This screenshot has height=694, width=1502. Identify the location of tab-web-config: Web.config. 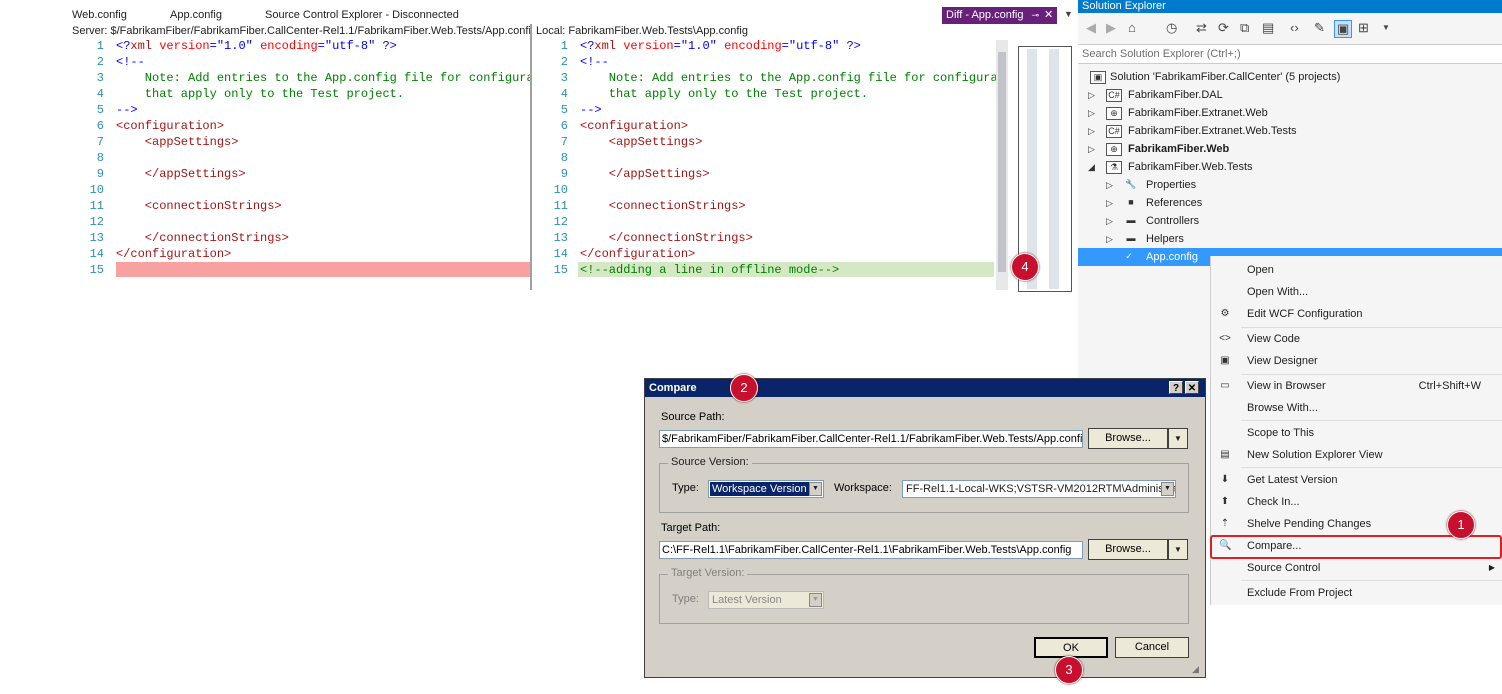
(99, 15).